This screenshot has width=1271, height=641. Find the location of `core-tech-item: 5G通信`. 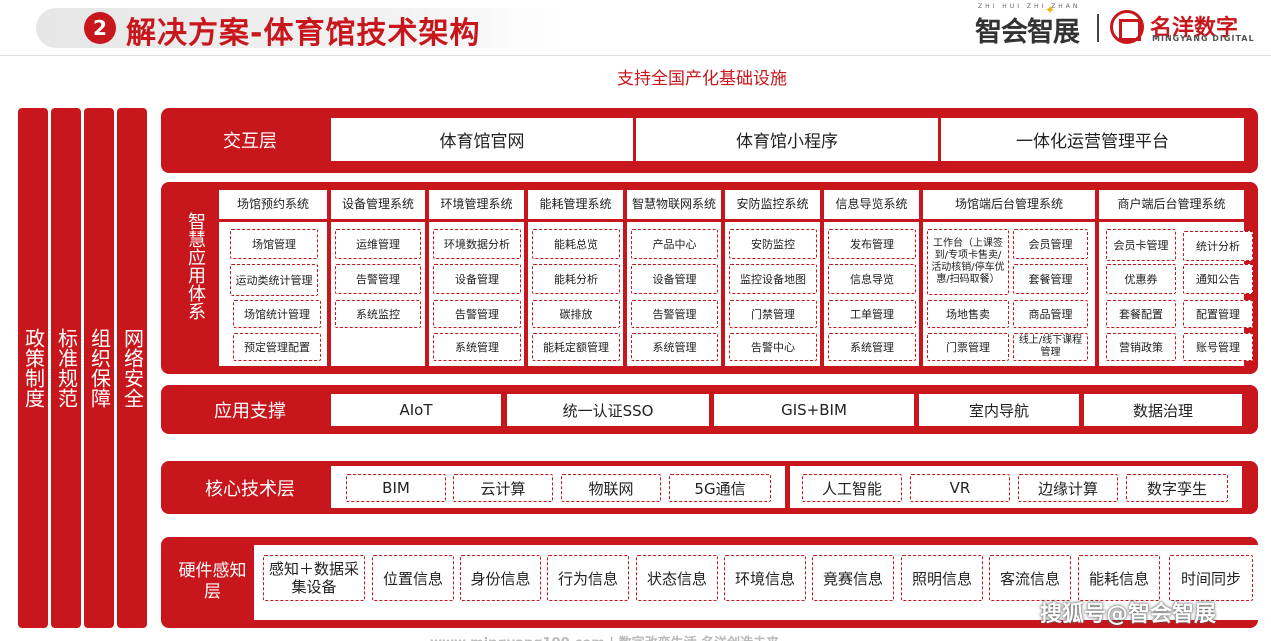

core-tech-item: 5G通信 is located at coordinates (720, 488).